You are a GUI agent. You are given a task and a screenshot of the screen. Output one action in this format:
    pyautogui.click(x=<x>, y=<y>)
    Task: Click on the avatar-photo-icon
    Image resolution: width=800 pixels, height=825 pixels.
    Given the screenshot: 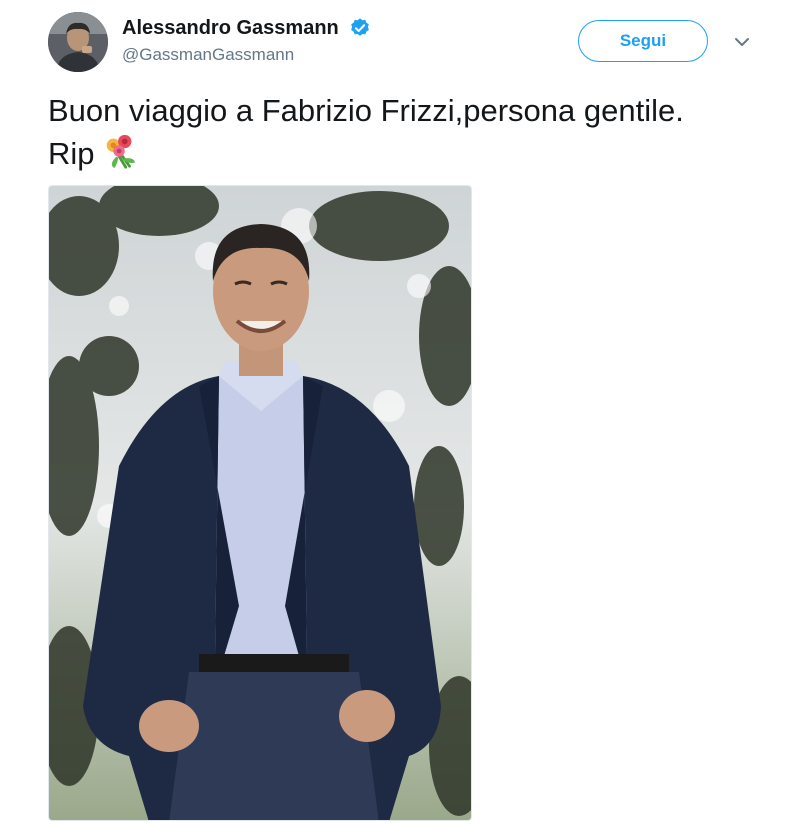 What is the action you would take?
    pyautogui.click(x=78, y=42)
    